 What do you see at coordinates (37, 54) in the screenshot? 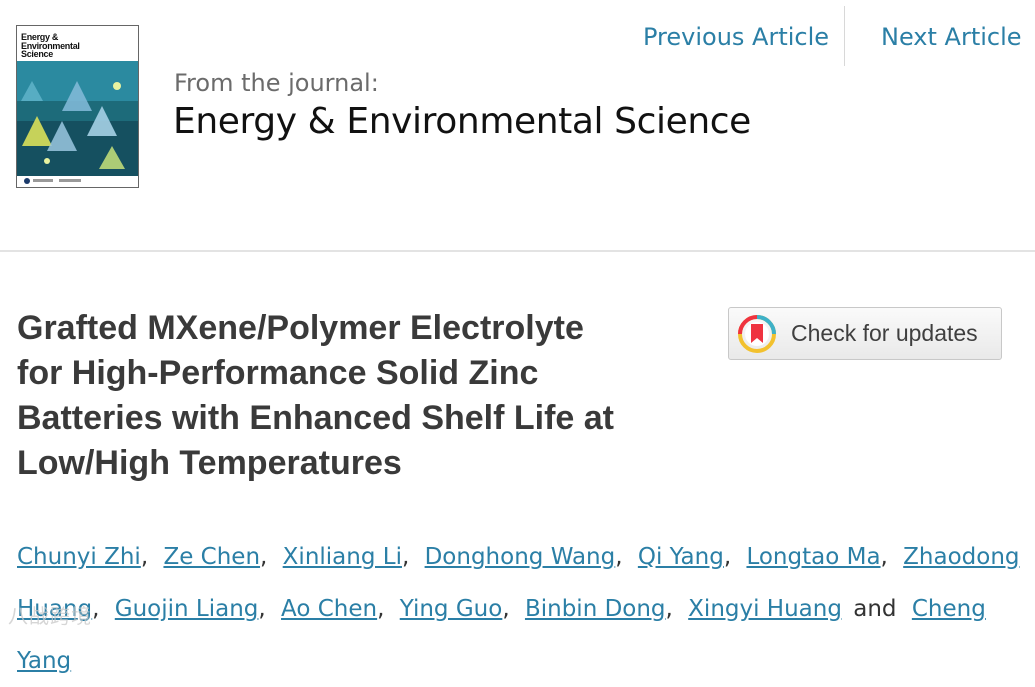
I see `cover-title-line-3: Science` at bounding box center [37, 54].